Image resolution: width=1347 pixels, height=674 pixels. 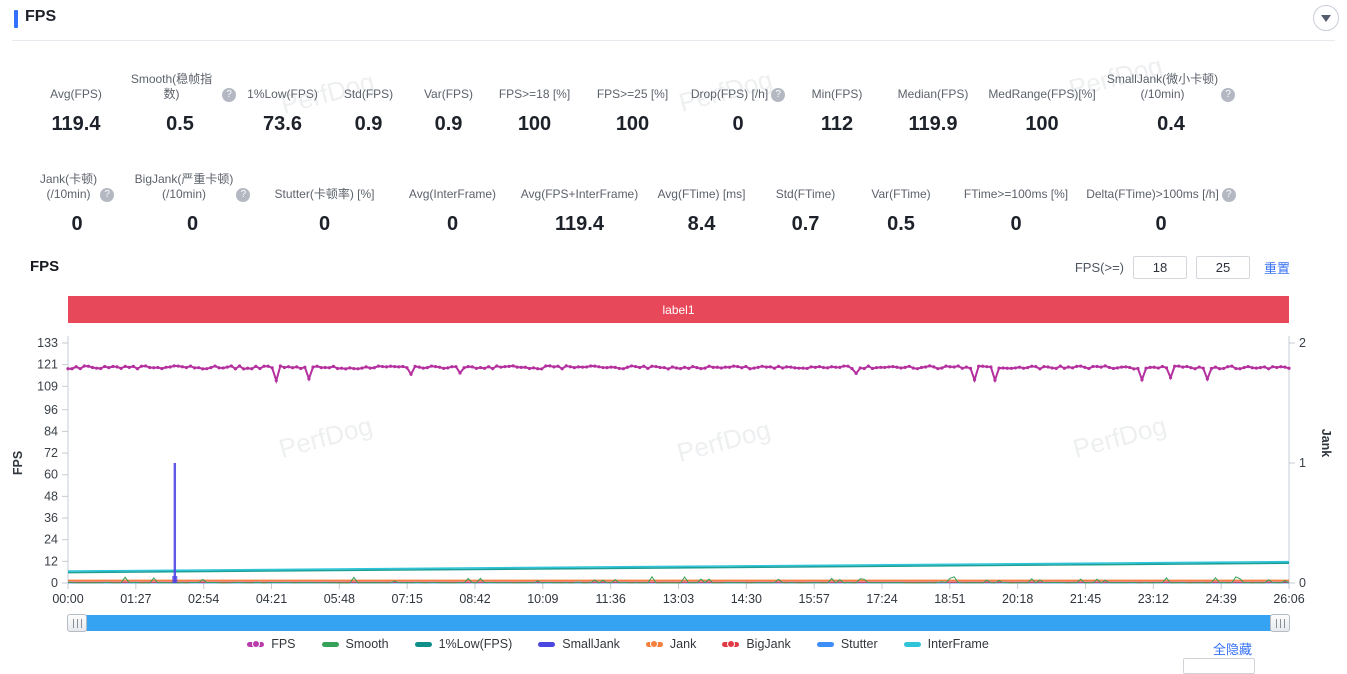 What do you see at coordinates (901, 201) in the screenshot?
I see `stat-r2-8: Var(FTime) 0.5` at bounding box center [901, 201].